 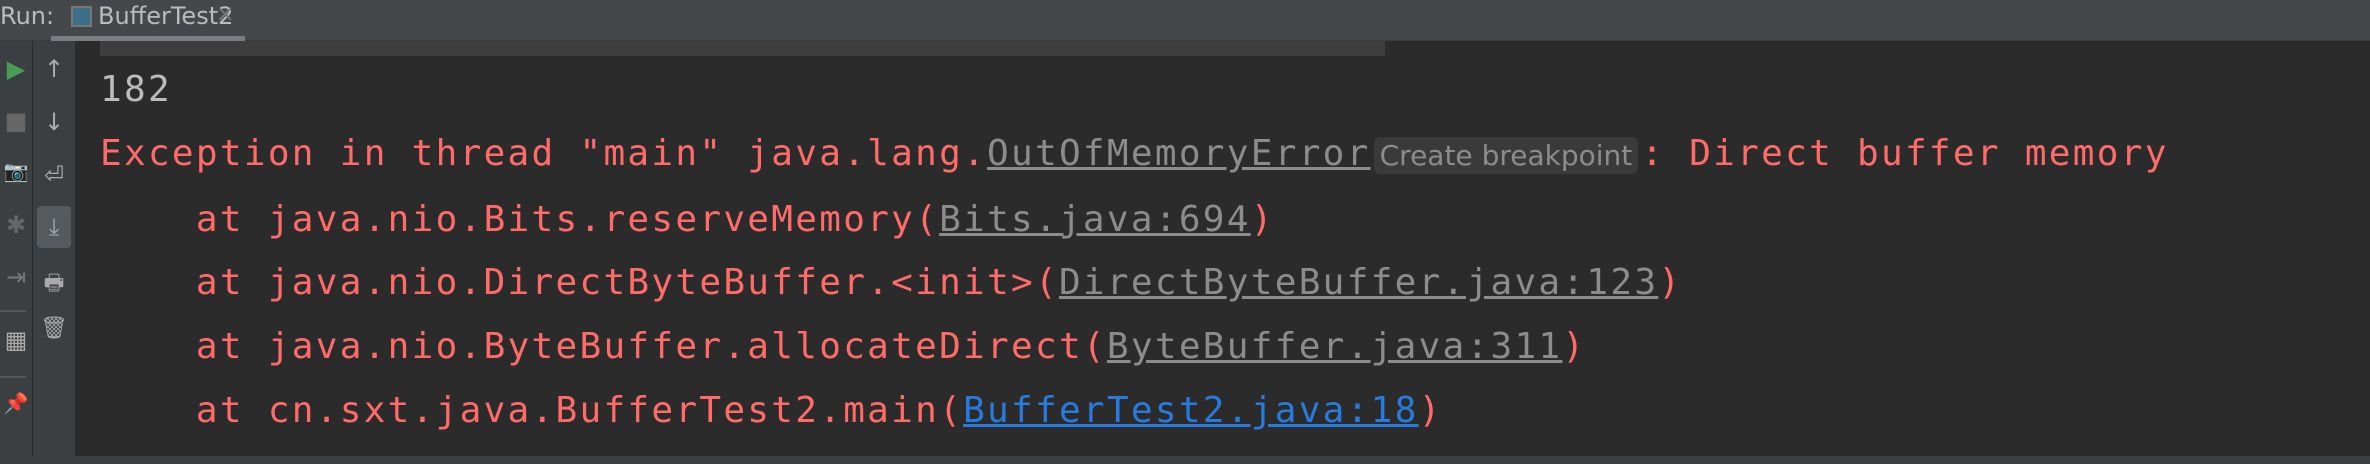 I want to click on source-link-user: BufferTest2.java:18, so click(x=1191, y=410).